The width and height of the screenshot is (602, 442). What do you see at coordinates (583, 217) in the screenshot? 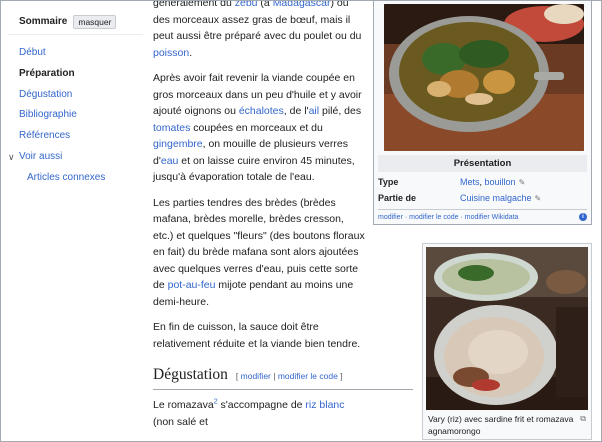
I see `info-icon: i` at bounding box center [583, 217].